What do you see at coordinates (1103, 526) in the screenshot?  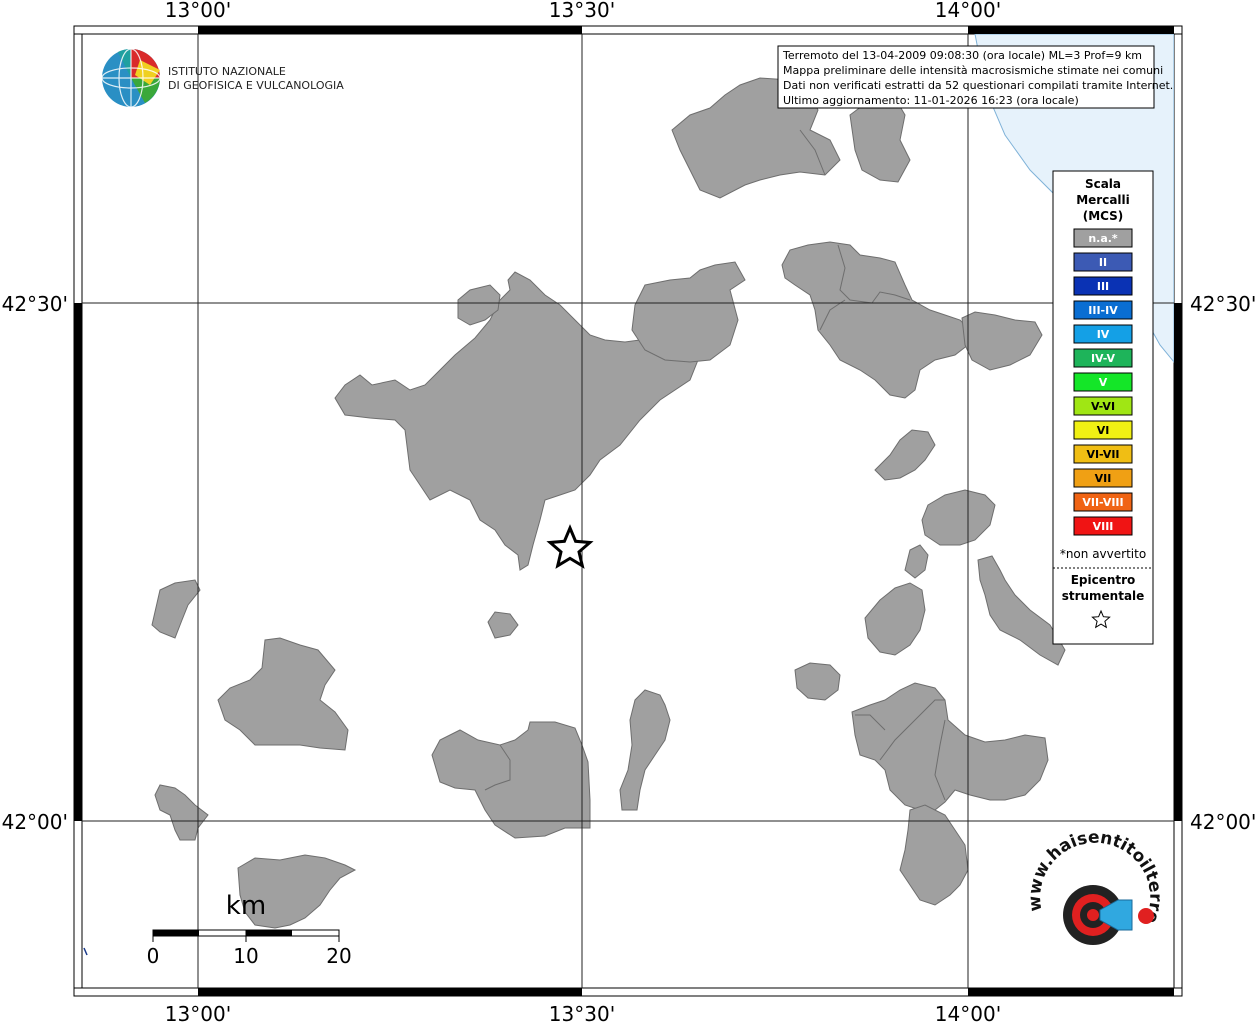 I see `legend-swatch-label: VIII` at bounding box center [1103, 526].